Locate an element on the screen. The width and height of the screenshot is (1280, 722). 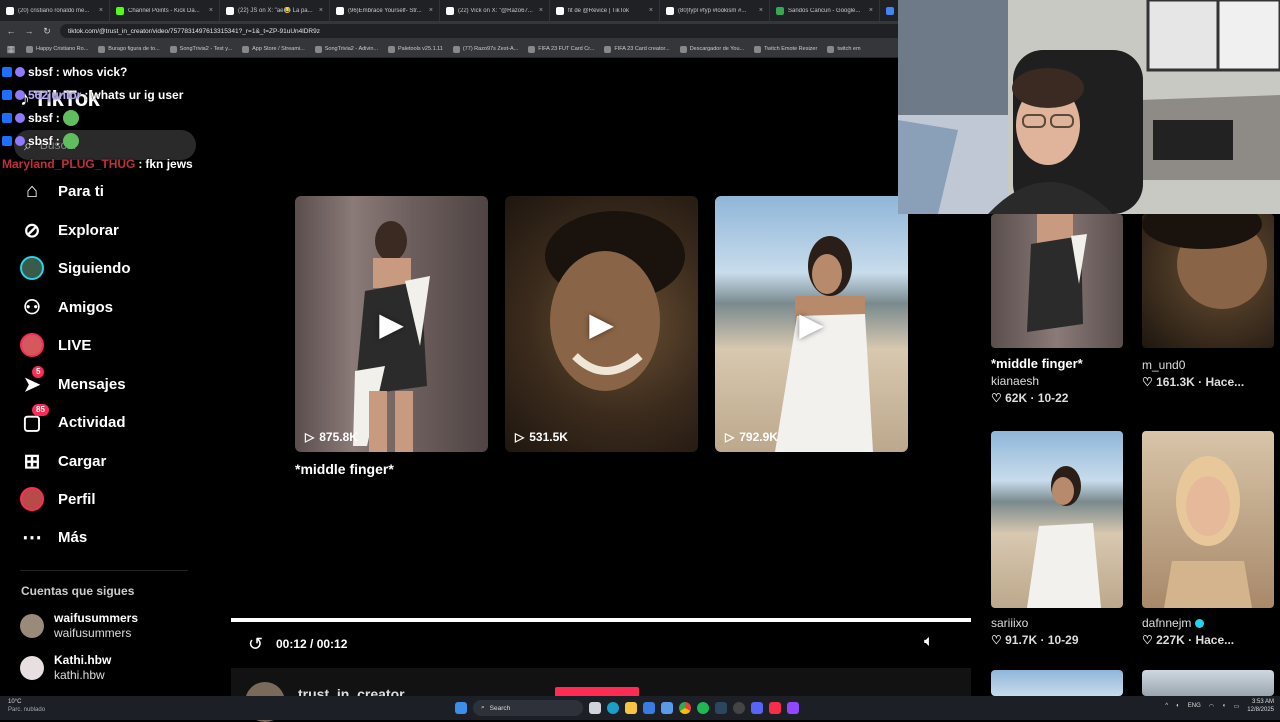
related-video-meta: *middle finger* kianaesh ♡ 62K · 10-22 is located at coordinates (1058, 380).